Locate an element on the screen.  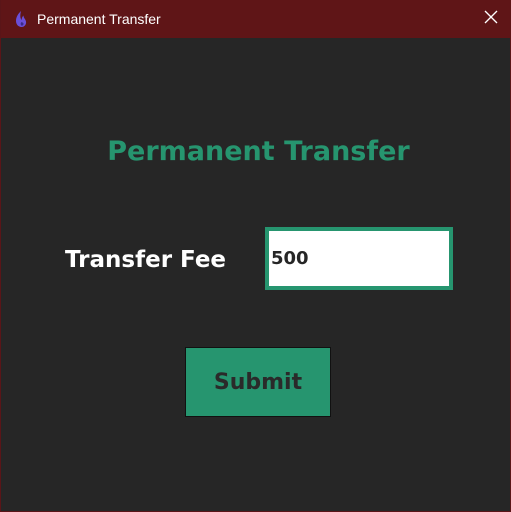
close-icon is located at coordinates (491, 19).